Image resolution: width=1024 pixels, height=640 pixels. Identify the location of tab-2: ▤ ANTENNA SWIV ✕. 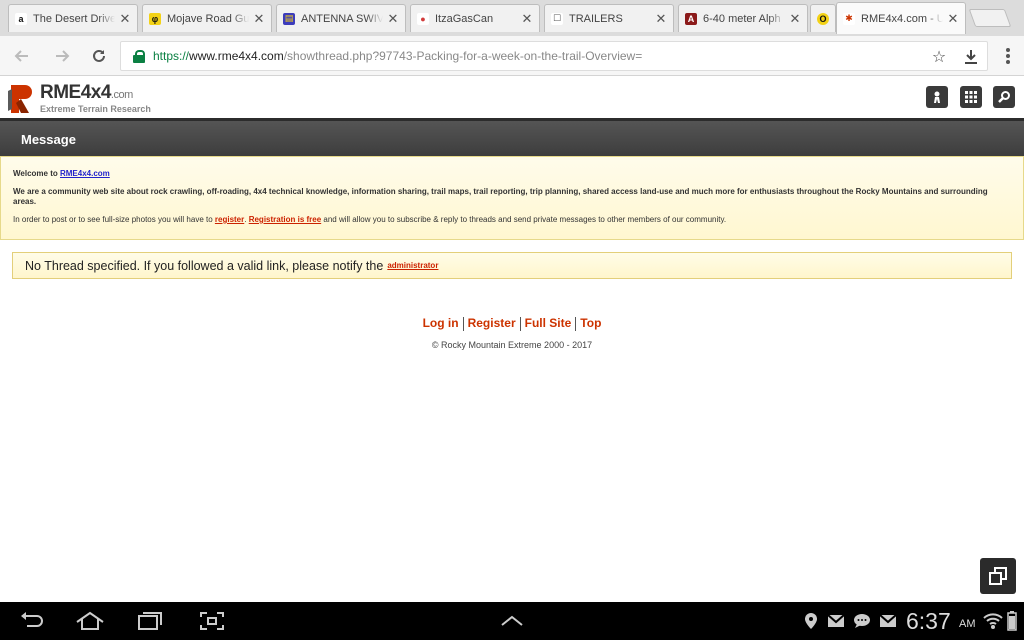
(341, 18).